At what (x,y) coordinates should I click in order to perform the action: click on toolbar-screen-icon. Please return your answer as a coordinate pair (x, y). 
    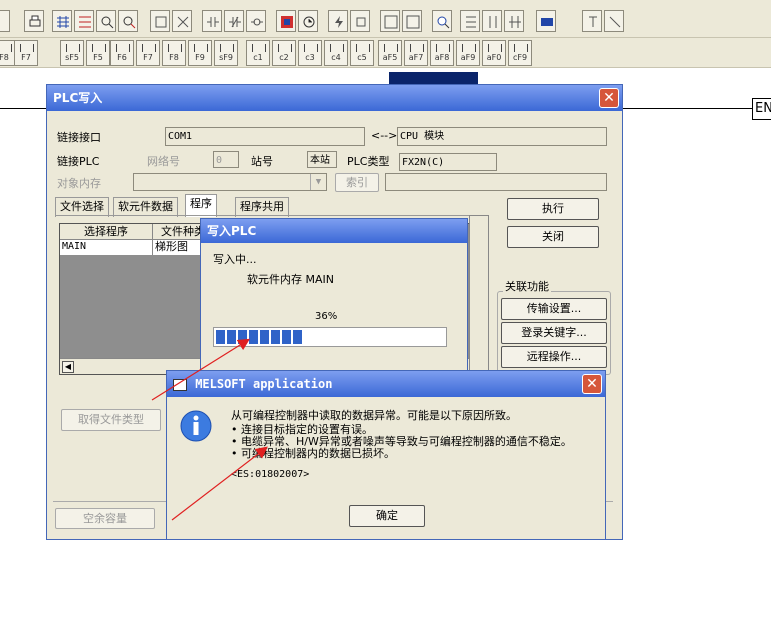
    Looking at the image, I should click on (546, 21).